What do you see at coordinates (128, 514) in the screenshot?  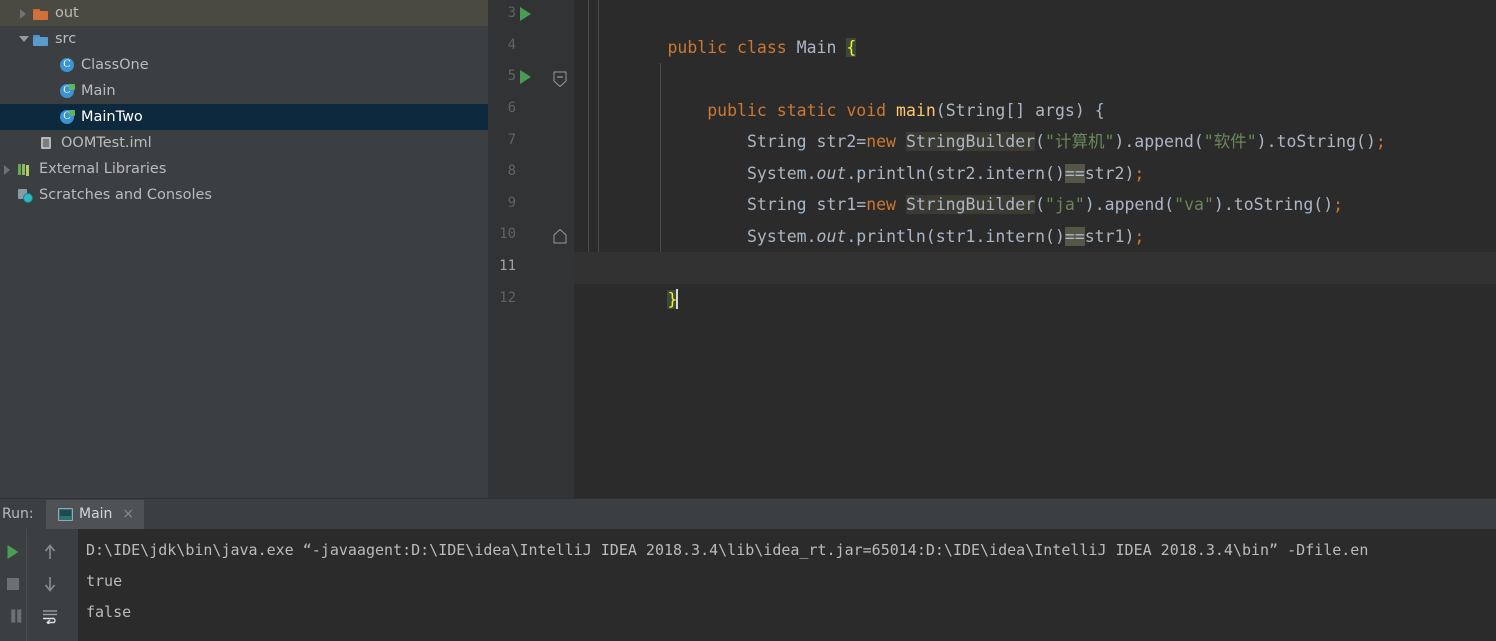 I see `close-icon: ×` at bounding box center [128, 514].